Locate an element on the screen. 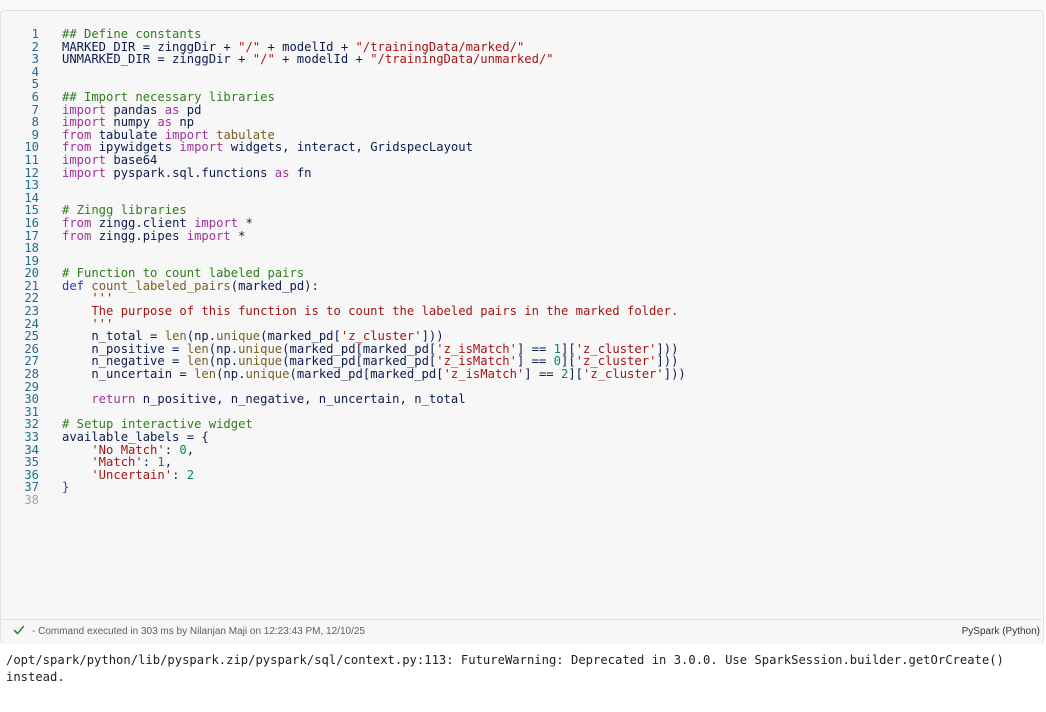 Image resolution: width=1046 pixels, height=712 pixels. code-token: (marked_pd): is located at coordinates (274, 285).